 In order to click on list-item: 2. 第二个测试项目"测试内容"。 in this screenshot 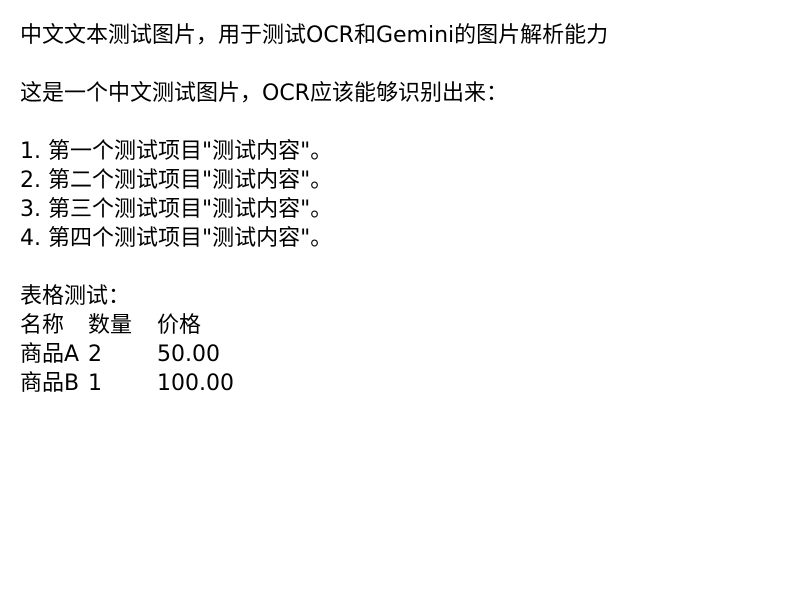, I will do `click(176, 180)`.